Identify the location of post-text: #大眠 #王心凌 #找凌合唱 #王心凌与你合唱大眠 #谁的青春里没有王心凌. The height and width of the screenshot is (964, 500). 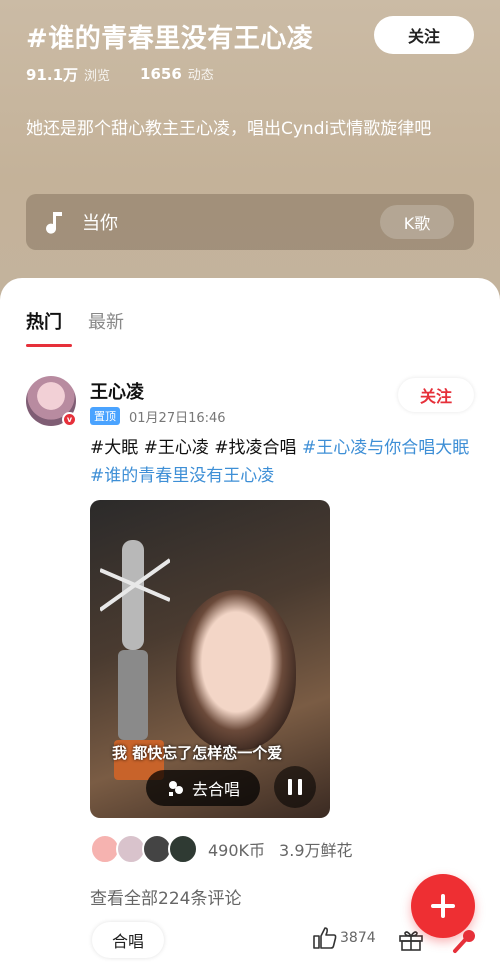
(285, 462).